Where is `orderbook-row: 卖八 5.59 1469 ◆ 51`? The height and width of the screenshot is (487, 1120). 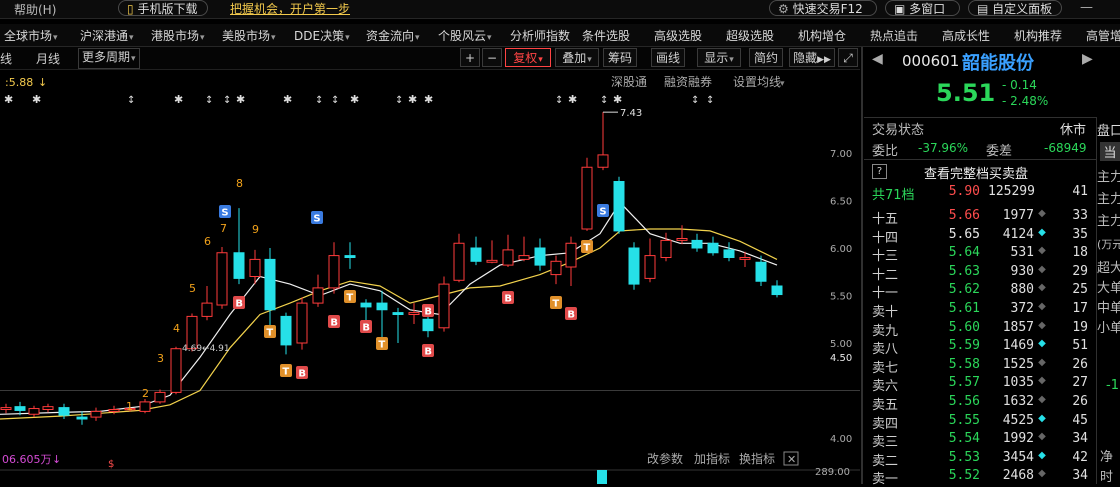 orderbook-row: 卖八 5.59 1469 ◆ 51 is located at coordinates (977, 347).